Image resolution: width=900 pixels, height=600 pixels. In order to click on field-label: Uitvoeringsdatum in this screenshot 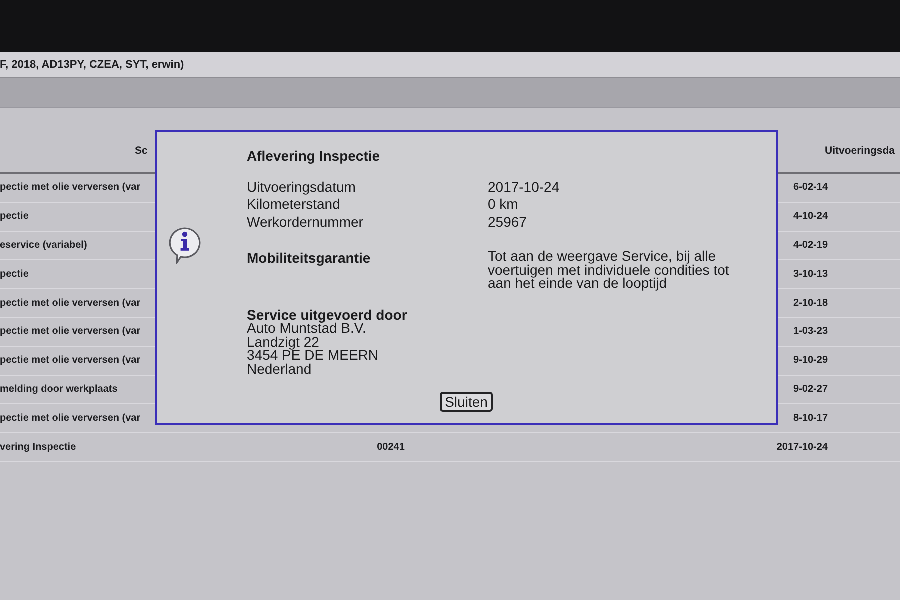, I will do `click(301, 187)`.